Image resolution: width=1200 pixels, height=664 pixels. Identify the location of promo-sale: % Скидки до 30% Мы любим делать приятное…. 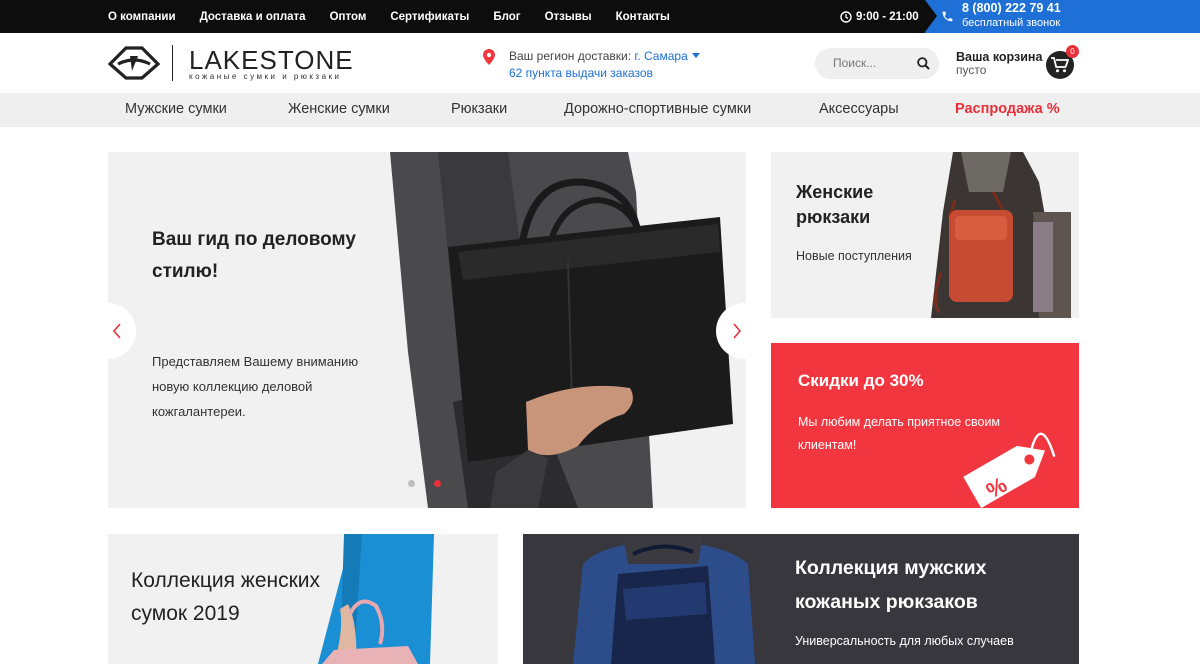
(925, 425).